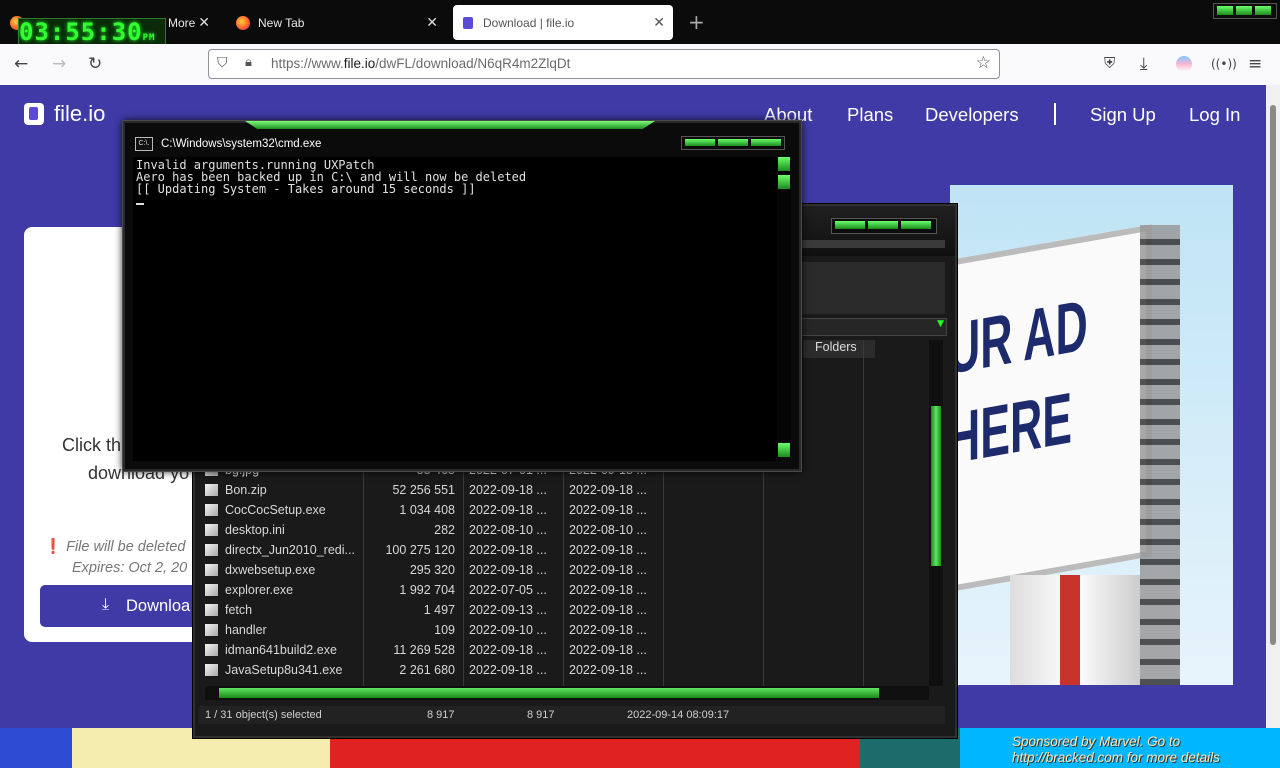 This screenshot has height=768, width=1280. What do you see at coordinates (696, 22) in the screenshot?
I see `new-tab-icon: +` at bounding box center [696, 22].